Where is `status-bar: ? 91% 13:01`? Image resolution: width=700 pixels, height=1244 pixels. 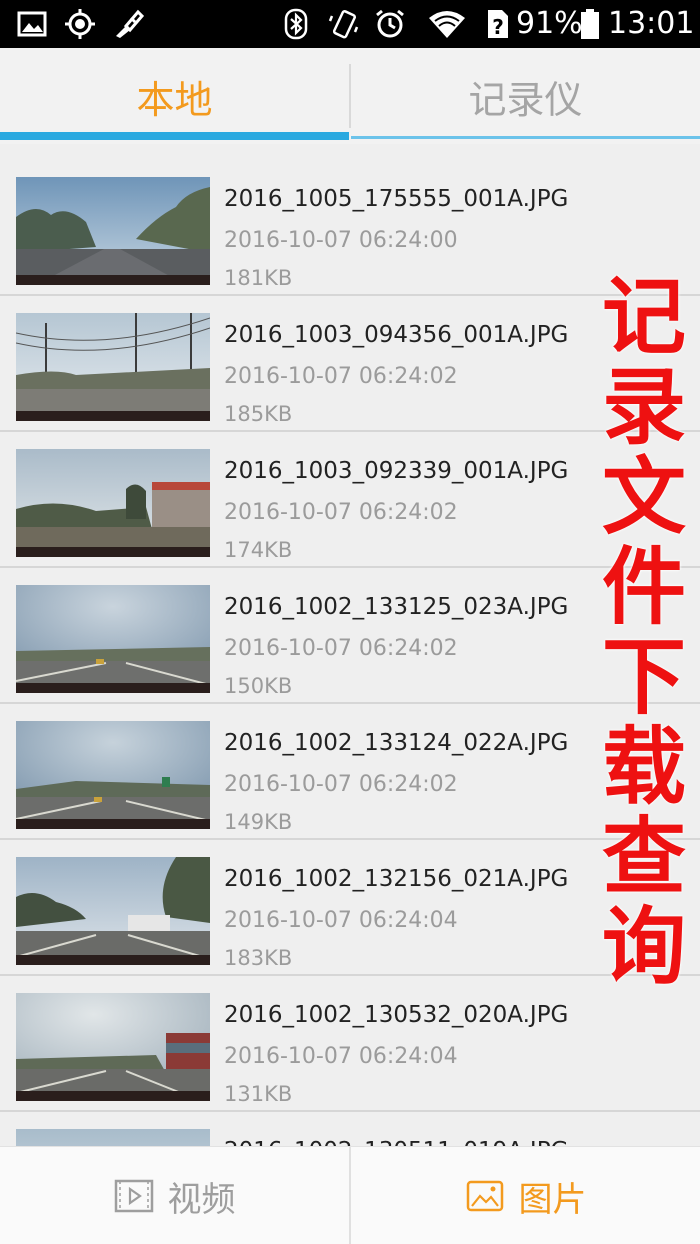 status-bar: ? 91% 13:01 is located at coordinates (350, 24).